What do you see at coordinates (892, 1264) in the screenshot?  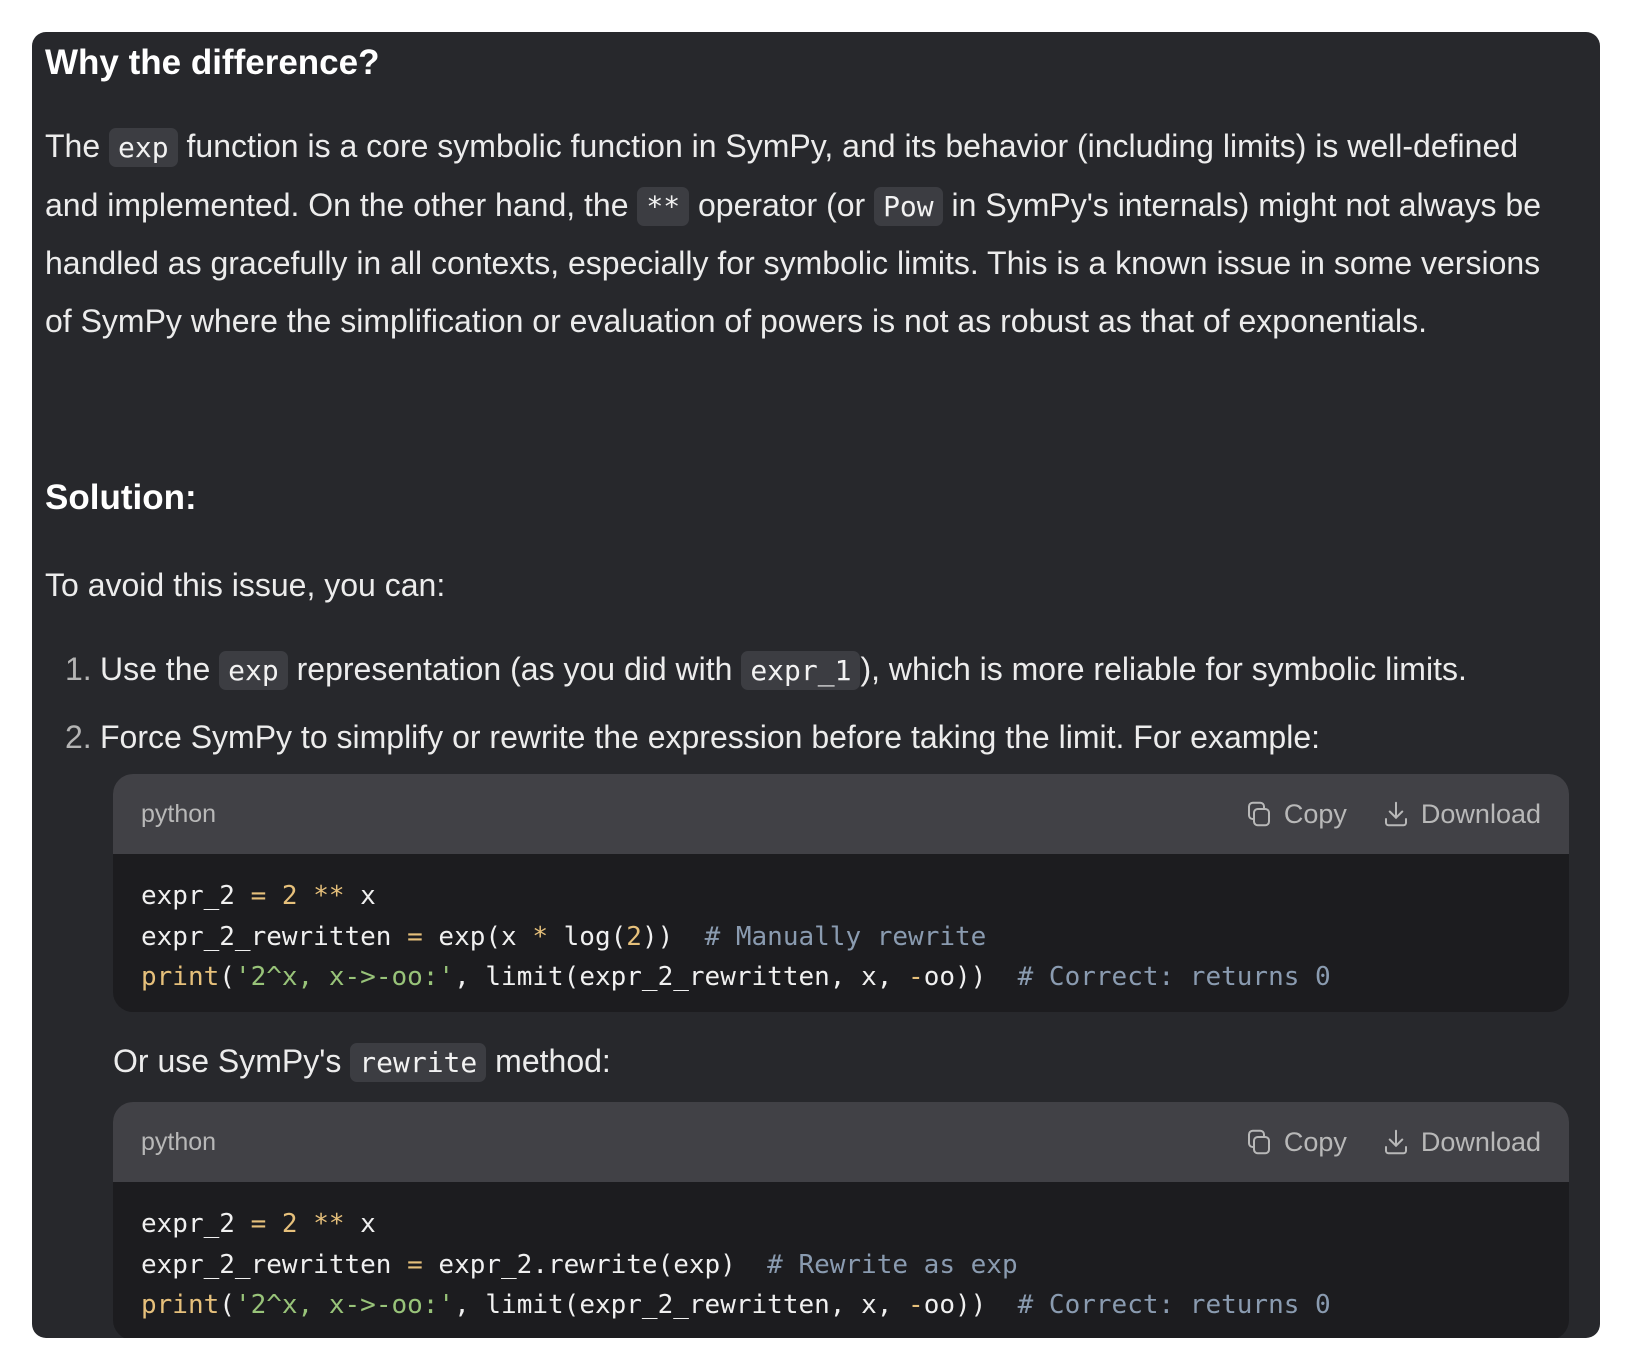 I see `code-comment: # Rewrite as exp` at bounding box center [892, 1264].